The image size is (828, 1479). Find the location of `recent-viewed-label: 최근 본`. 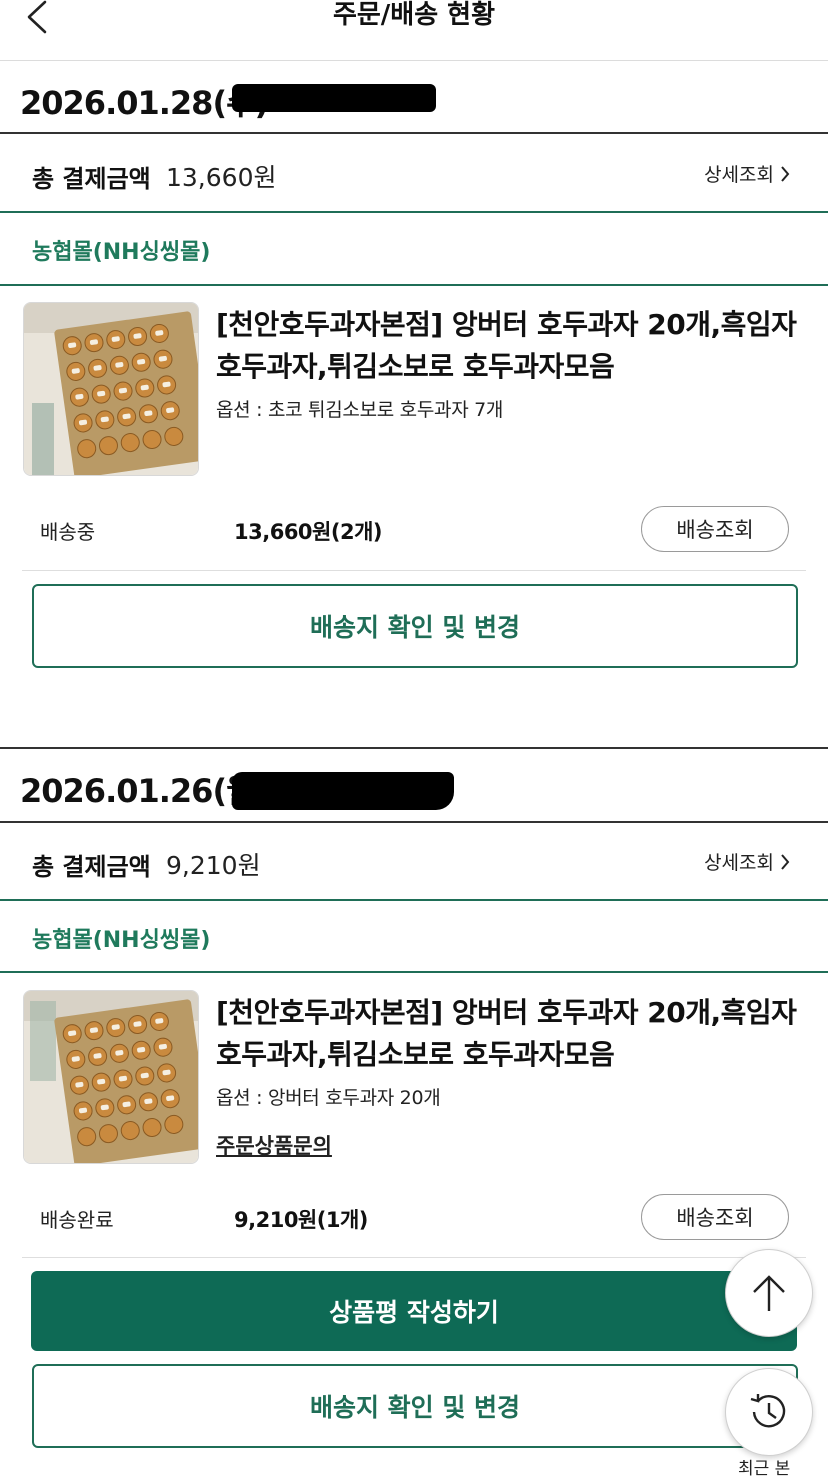

recent-viewed-label: 최근 본 is located at coordinates (764, 1469).